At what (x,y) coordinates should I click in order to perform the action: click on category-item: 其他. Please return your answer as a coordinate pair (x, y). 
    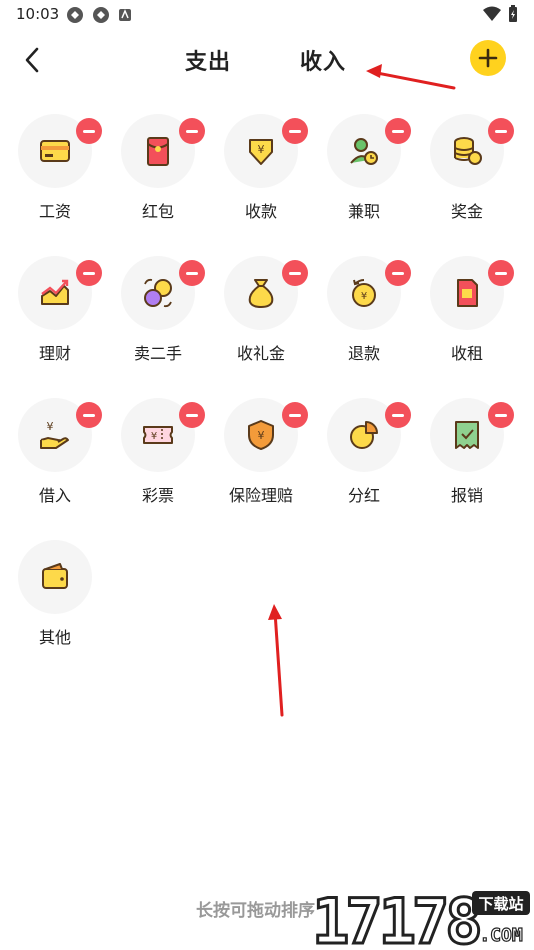
    Looking at the image, I should click on (51, 606).